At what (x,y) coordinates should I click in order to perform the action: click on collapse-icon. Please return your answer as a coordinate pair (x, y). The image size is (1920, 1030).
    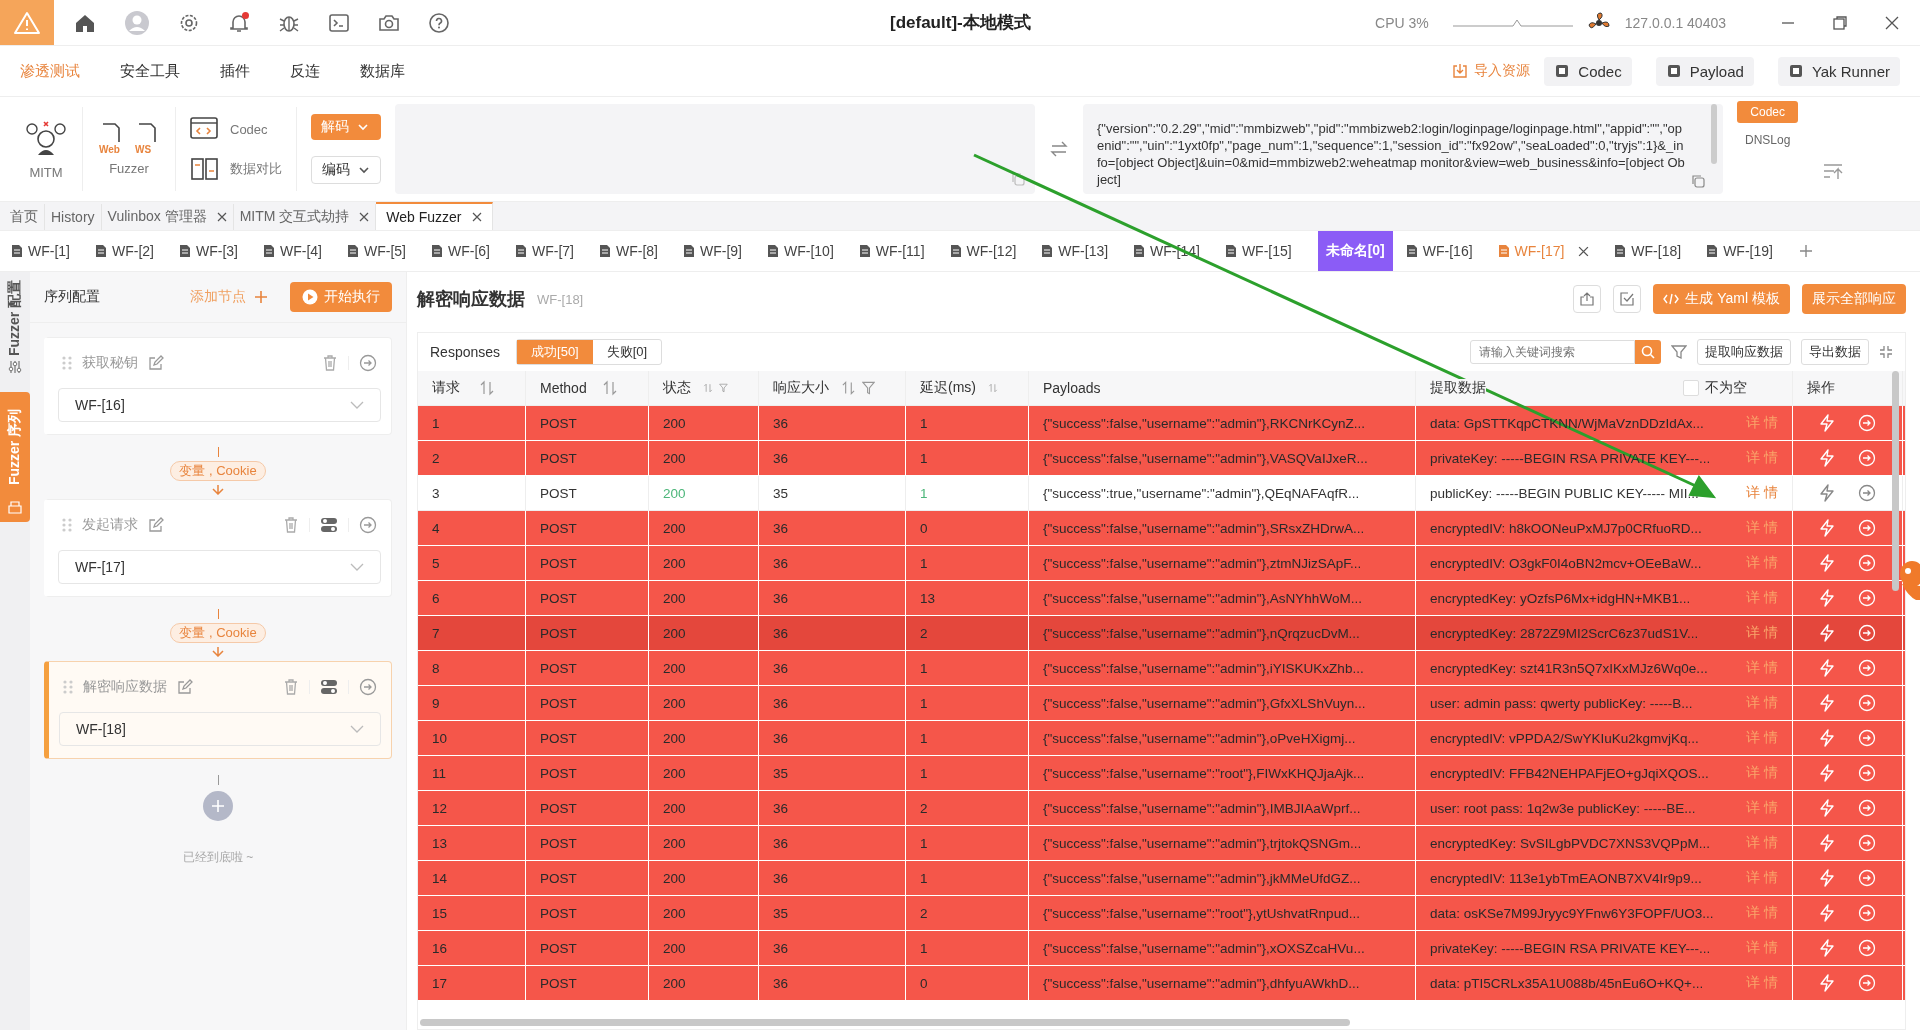
    Looking at the image, I should click on (1886, 352).